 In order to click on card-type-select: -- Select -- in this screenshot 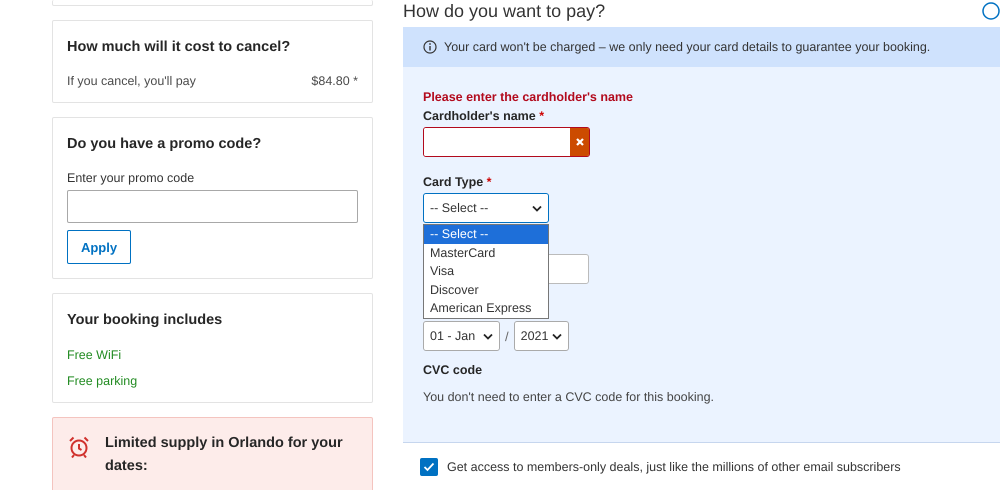, I will do `click(486, 208)`.